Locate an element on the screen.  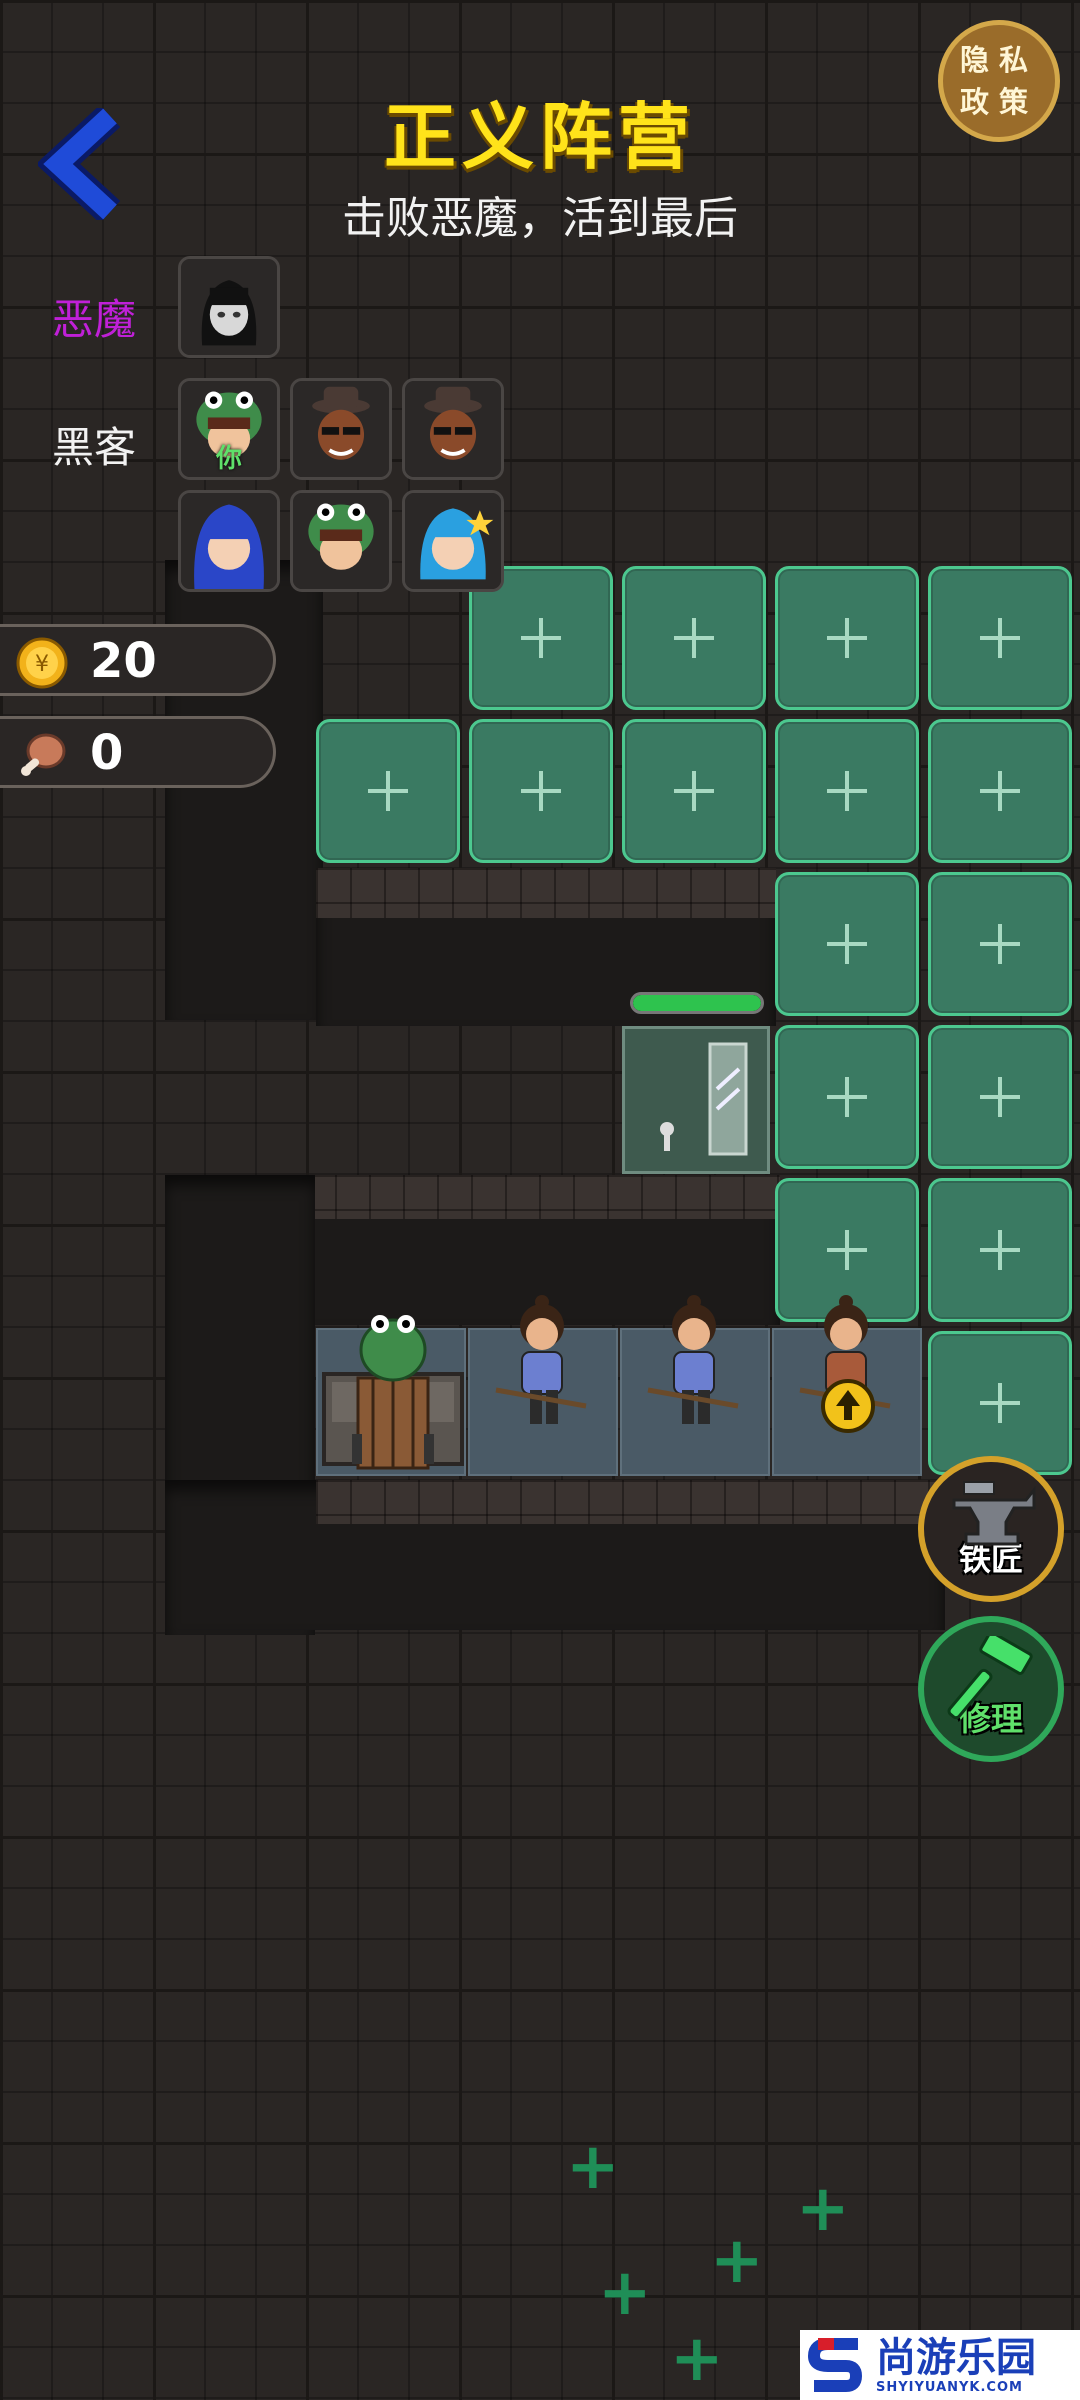
watermark-url: SHYIYUANYK.COM is located at coordinates (949, 2387).